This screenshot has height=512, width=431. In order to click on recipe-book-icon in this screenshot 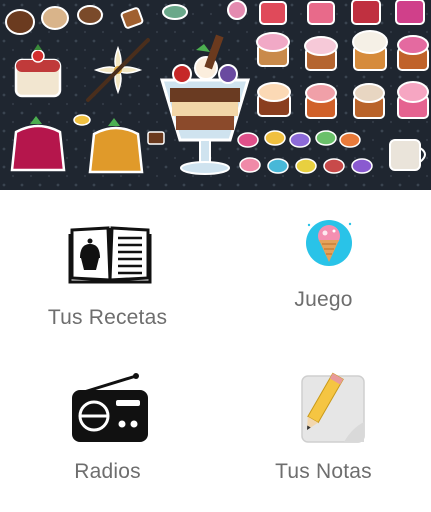, I will do `click(110, 255)`.